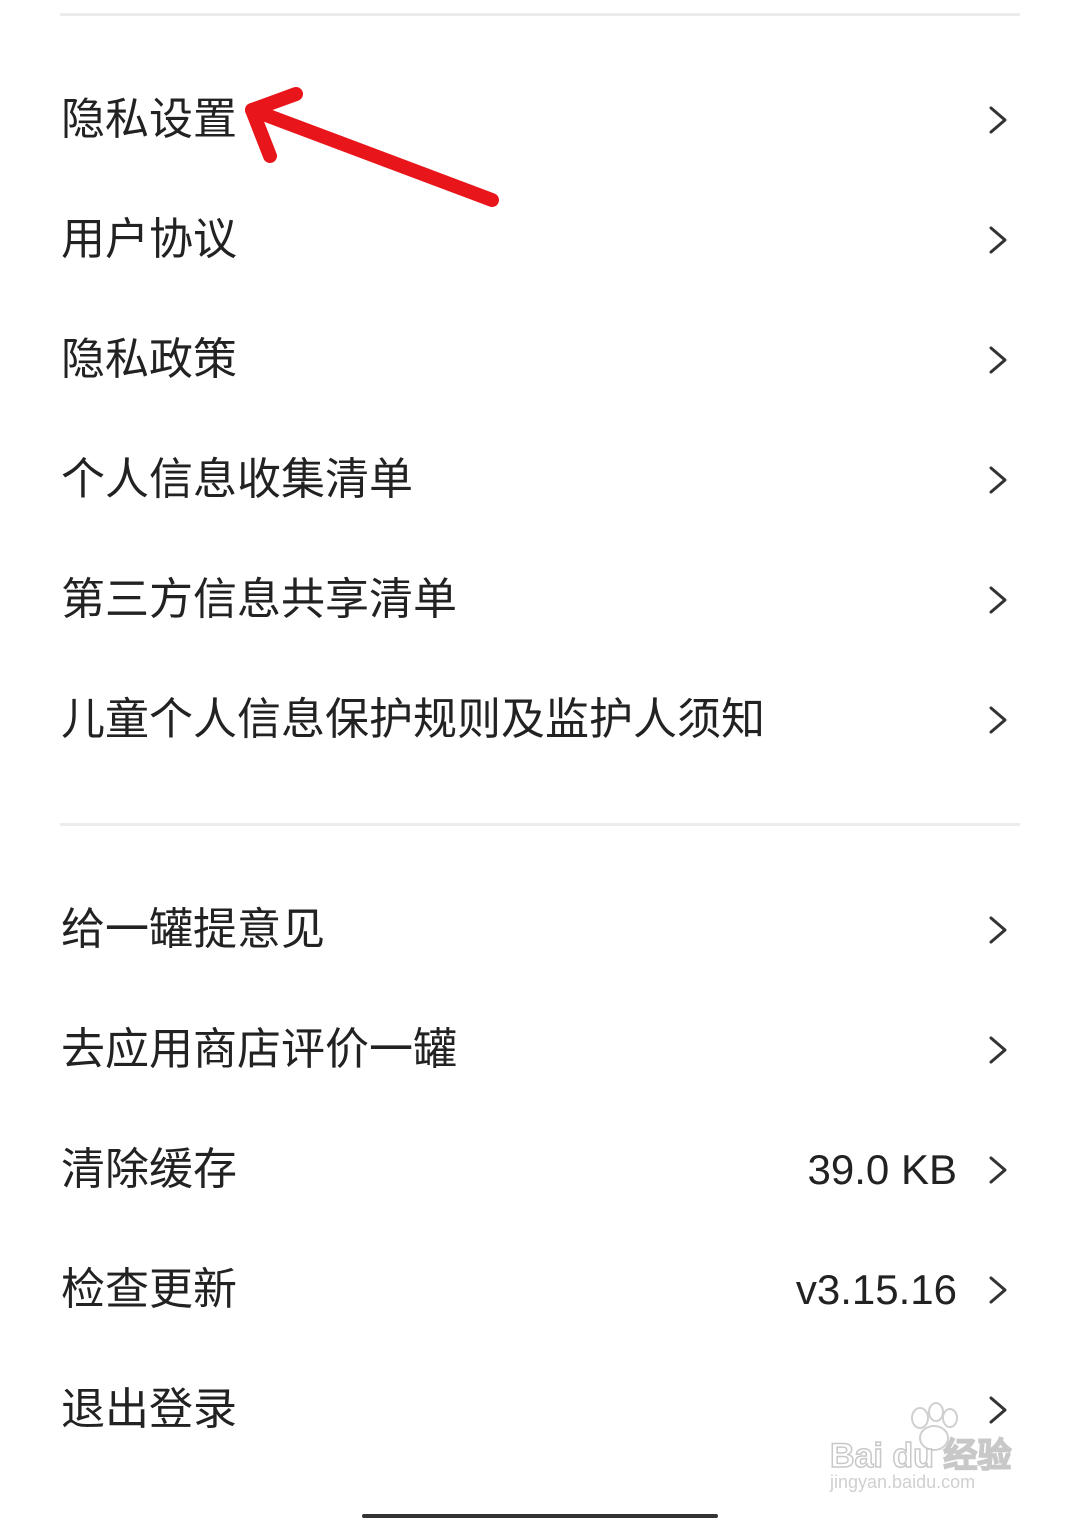 This screenshot has height=1518, width=1080. Describe the element at coordinates (903, 1482) in the screenshot. I see `watermark-url: jingyan.baidu.com` at that location.